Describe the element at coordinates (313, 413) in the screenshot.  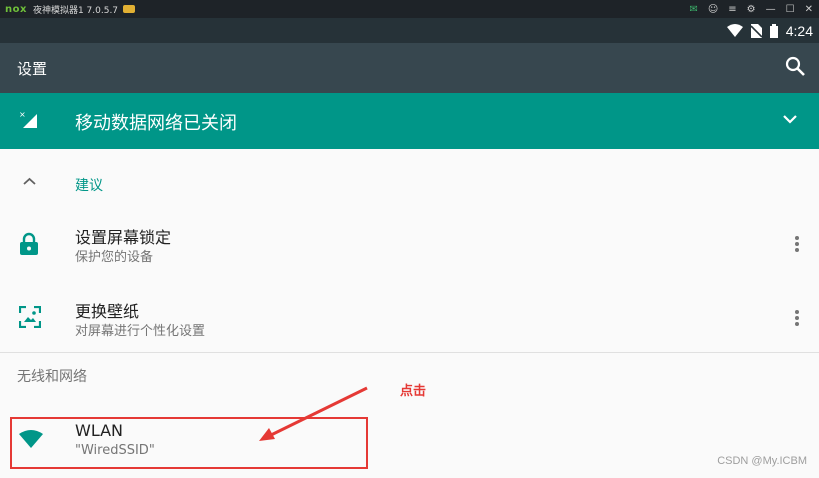
I see `annotation-arrow-icon` at that location.